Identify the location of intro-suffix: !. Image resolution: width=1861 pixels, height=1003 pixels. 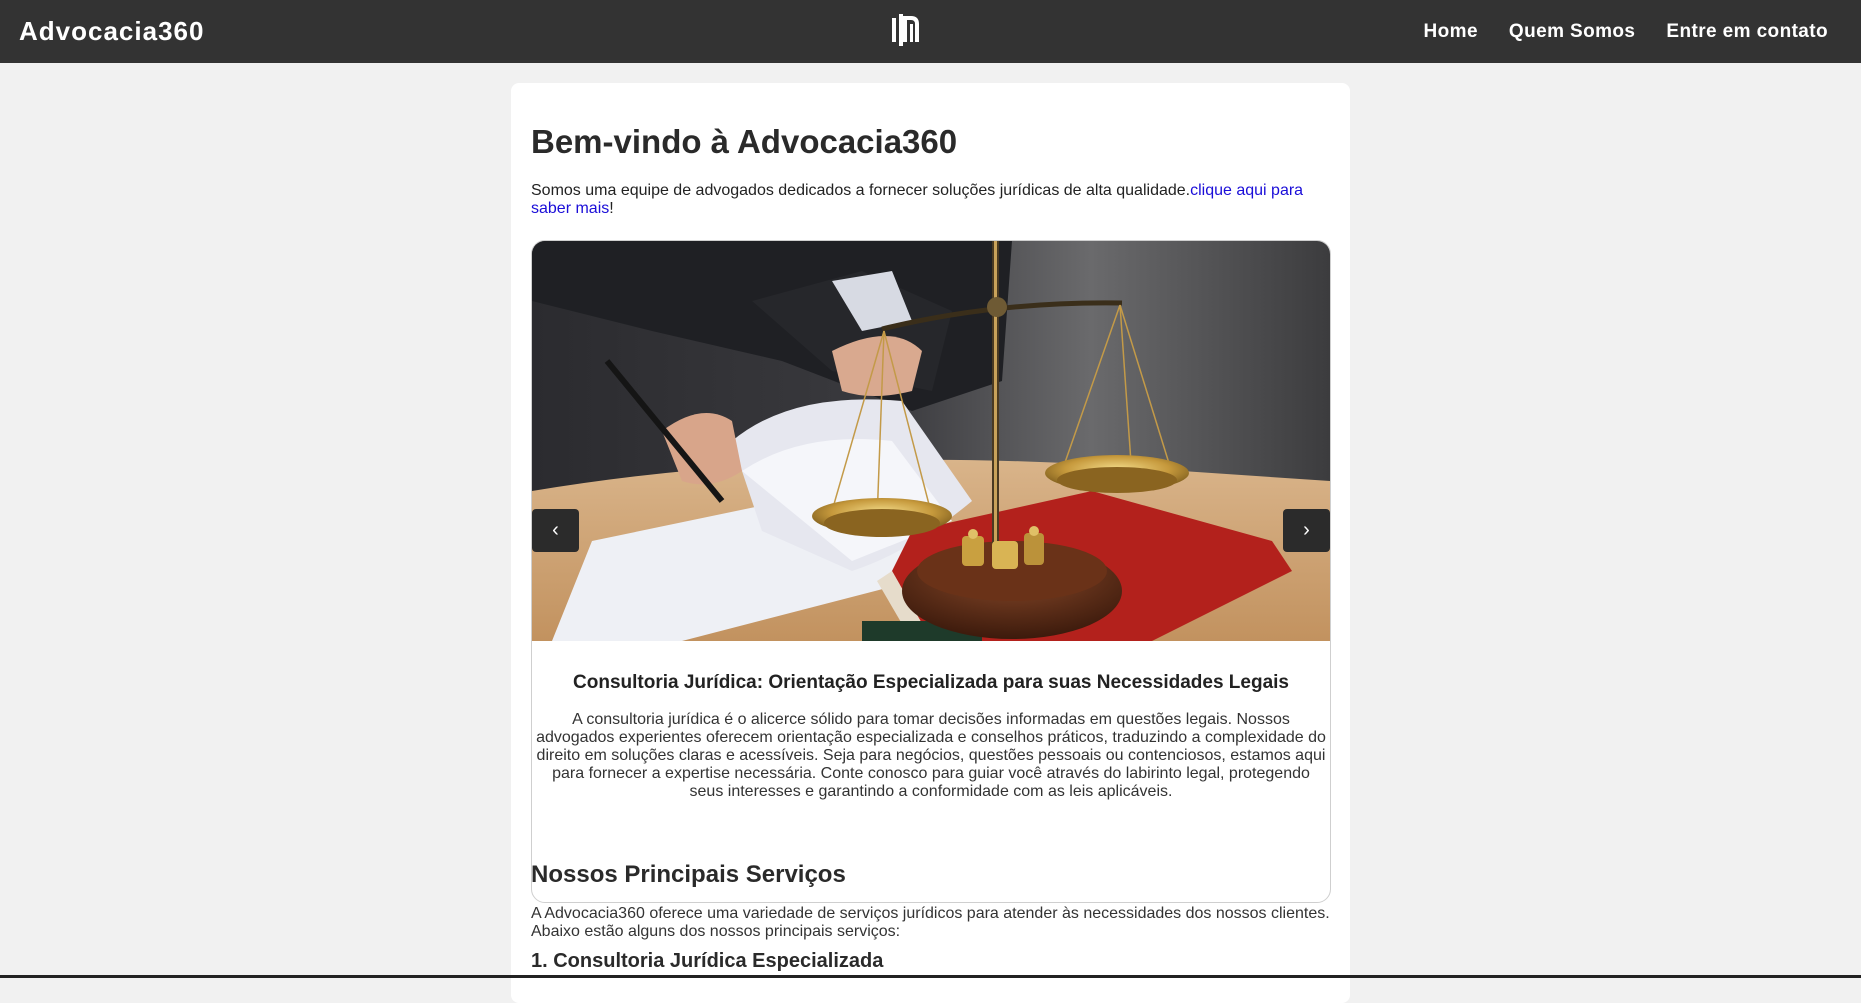
(611, 208).